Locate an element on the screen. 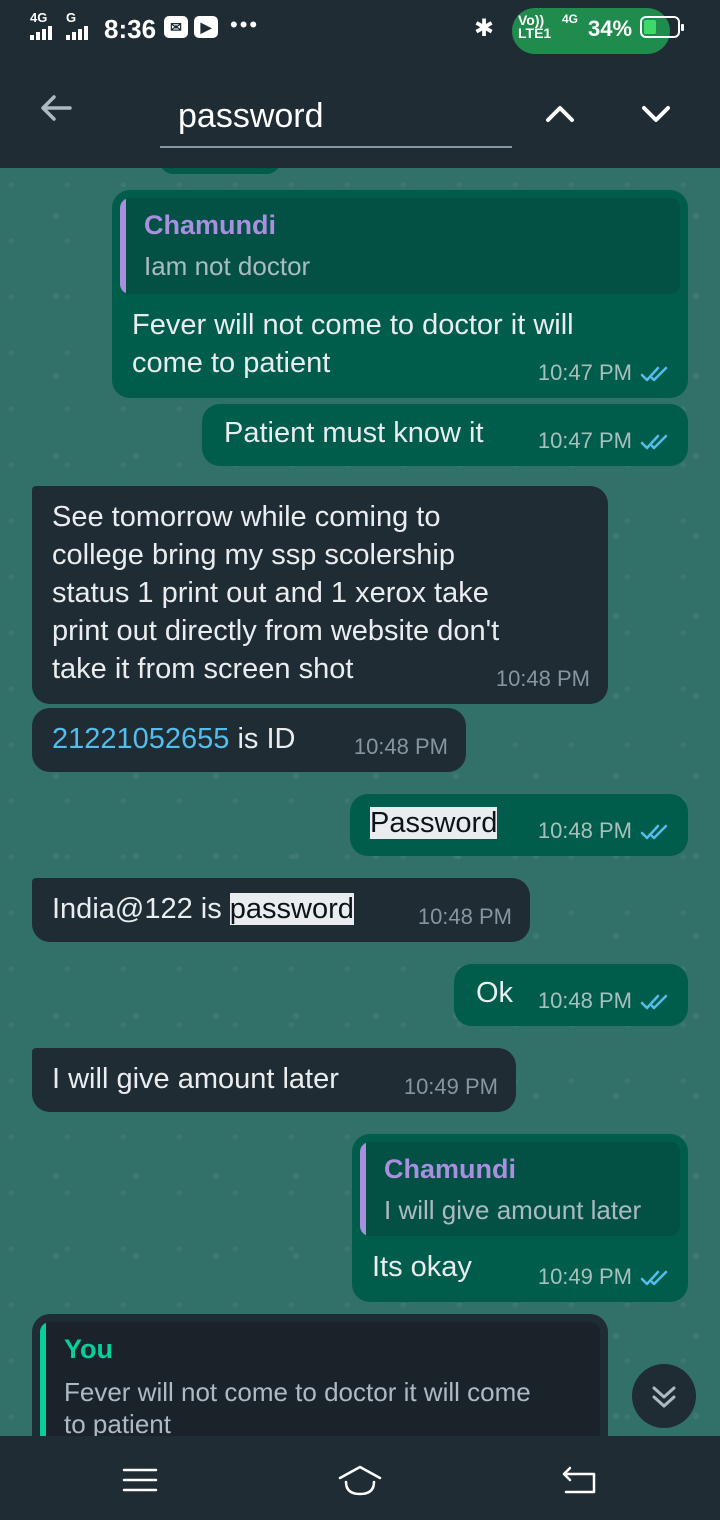 Image resolution: width=720 pixels, height=1520 pixels. message-text-prefix: India@122 is is located at coordinates (141, 909).